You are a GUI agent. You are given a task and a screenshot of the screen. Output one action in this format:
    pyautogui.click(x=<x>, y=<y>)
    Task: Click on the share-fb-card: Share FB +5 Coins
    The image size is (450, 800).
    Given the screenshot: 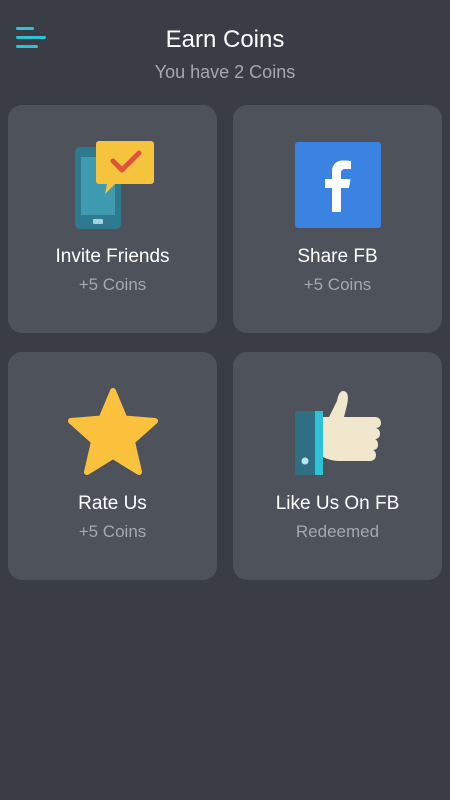 What is the action you would take?
    pyautogui.click(x=337, y=219)
    